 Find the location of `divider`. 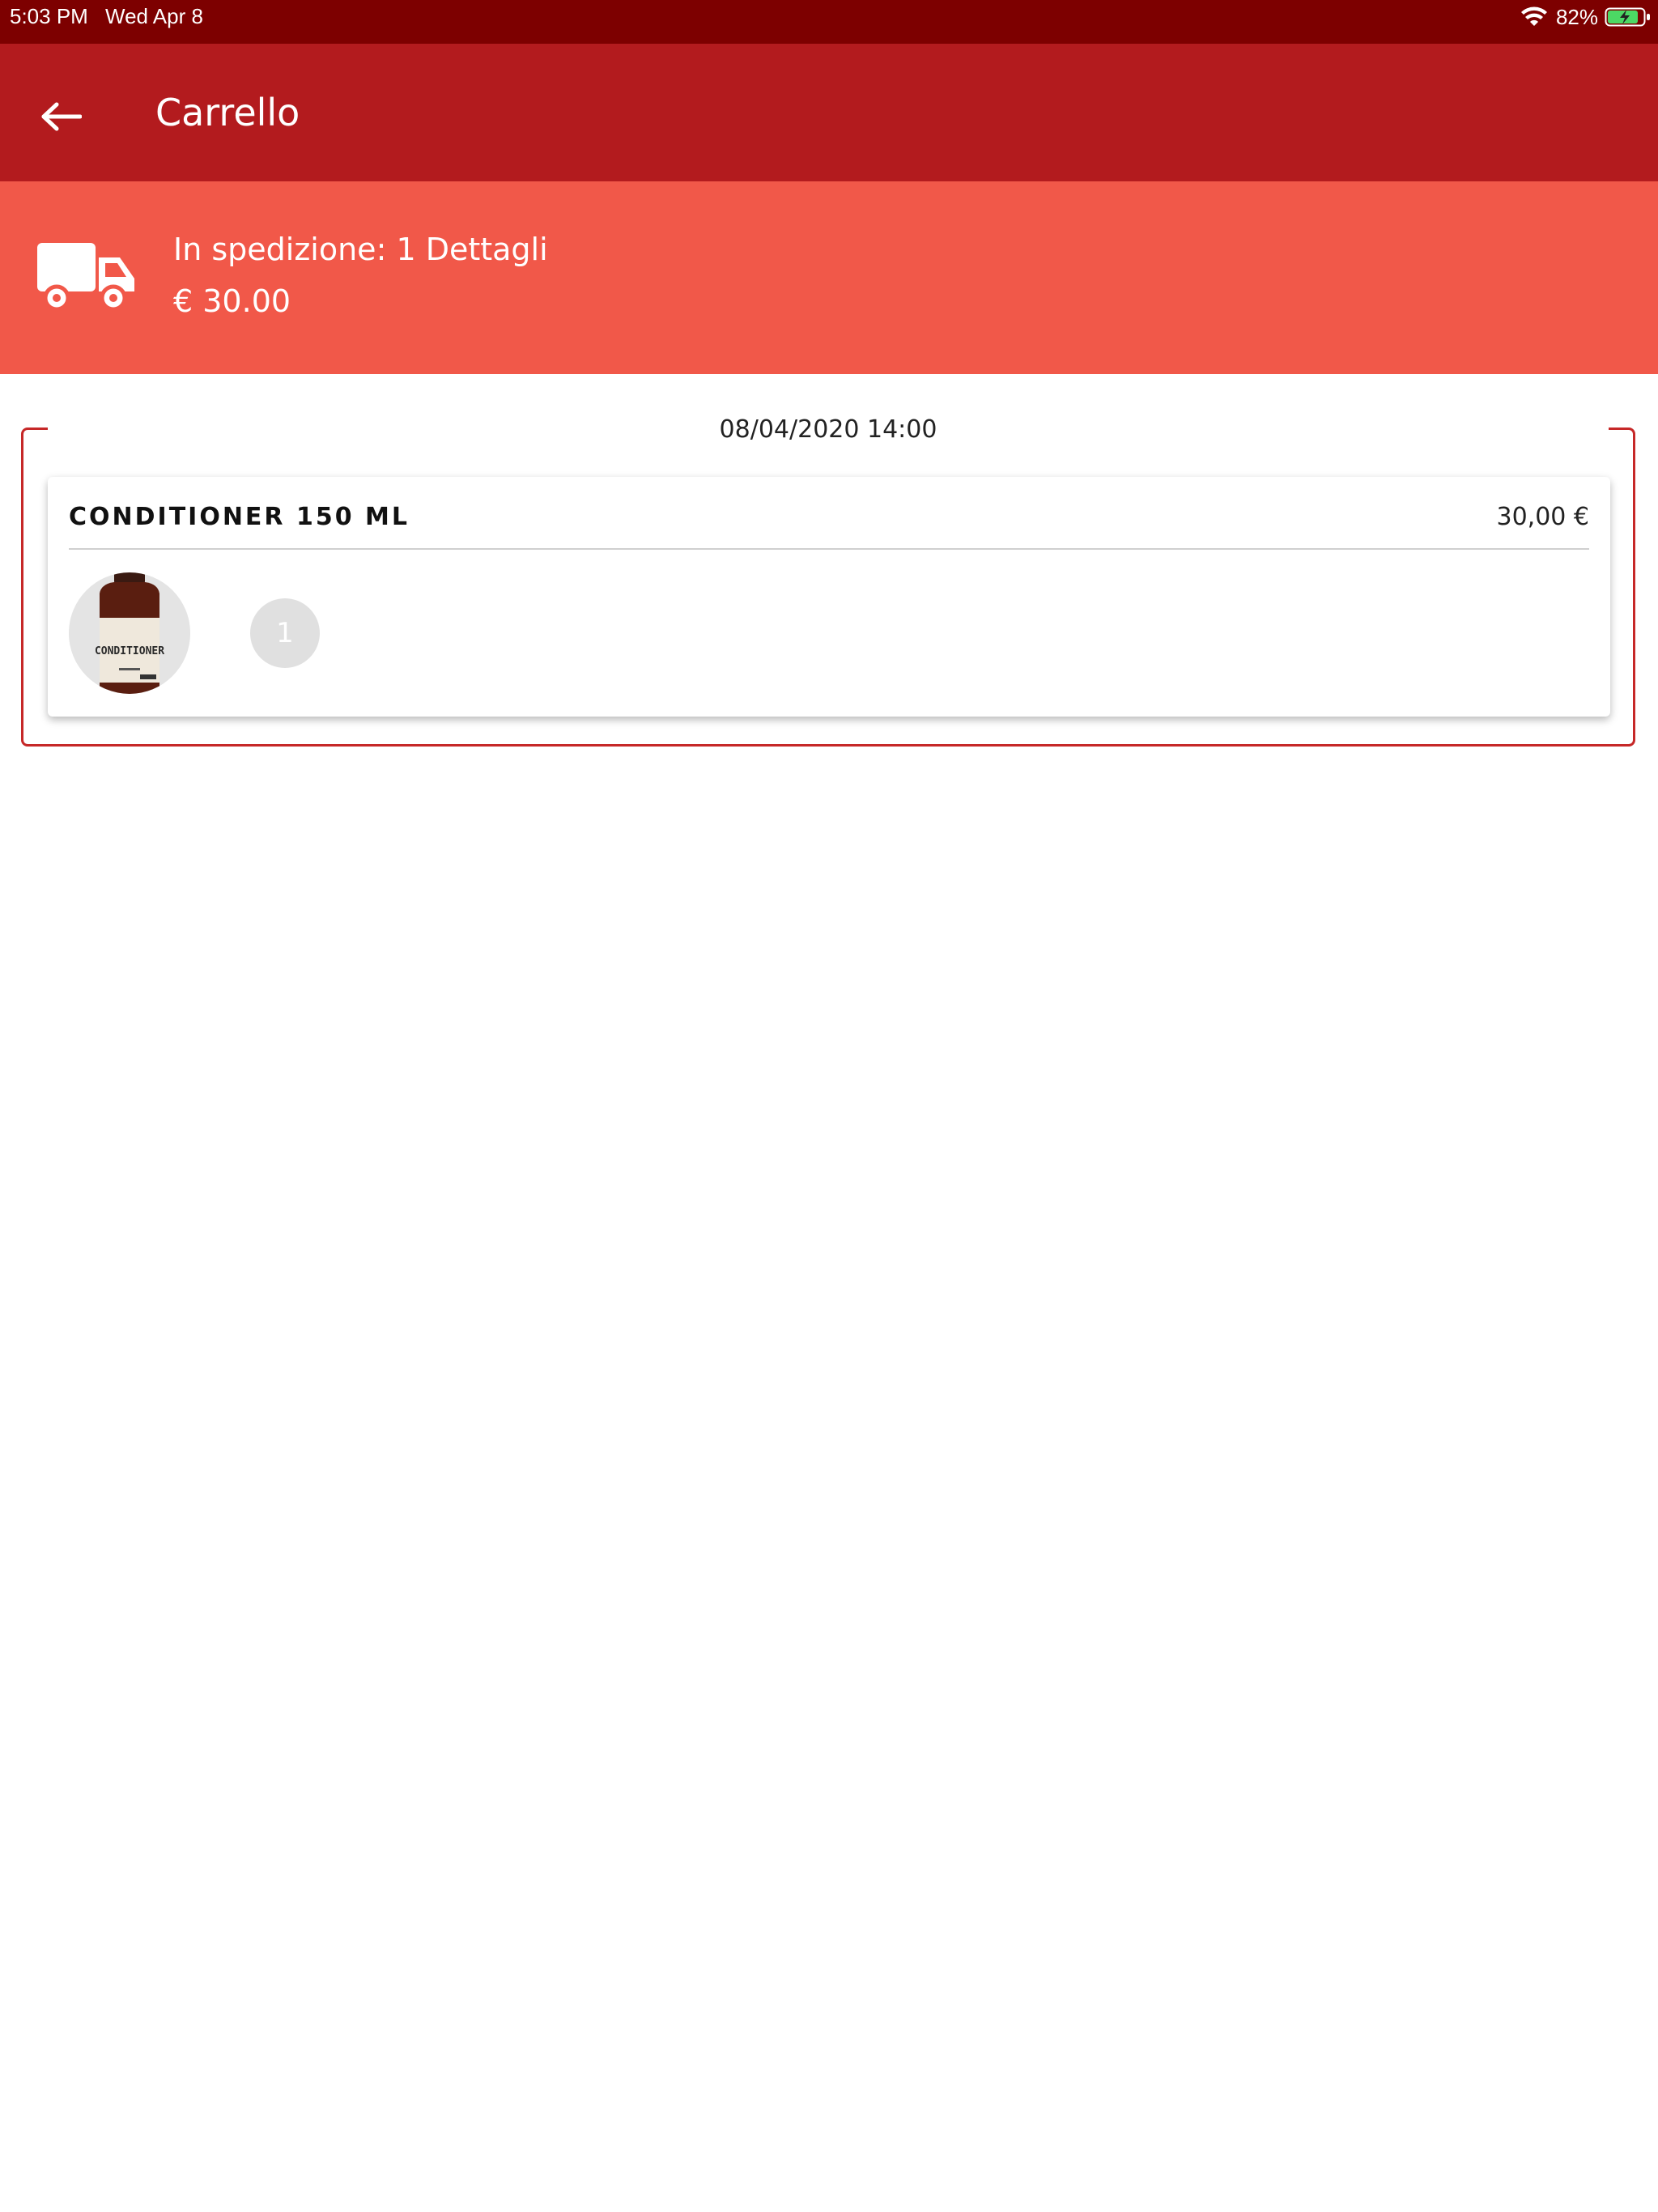

divider is located at coordinates (829, 549).